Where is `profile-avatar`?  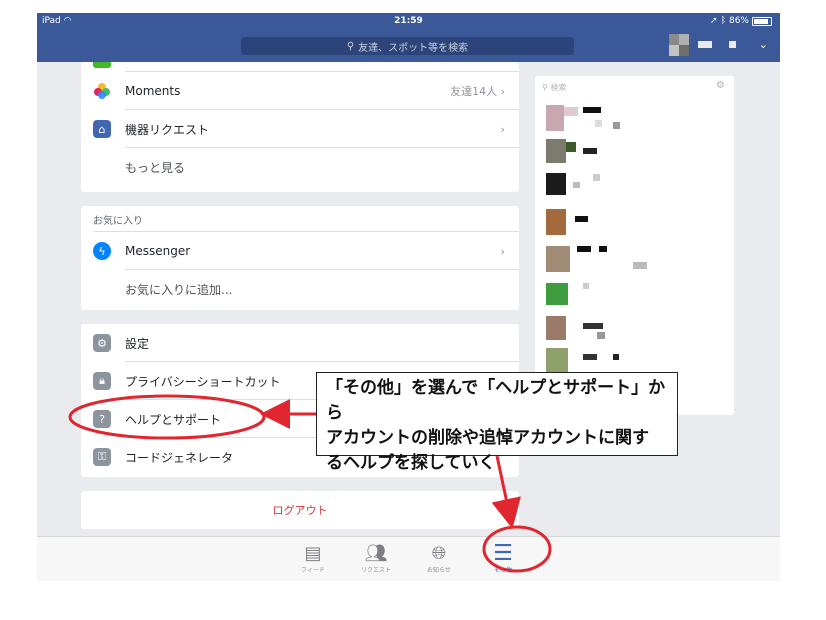 profile-avatar is located at coordinates (679, 45).